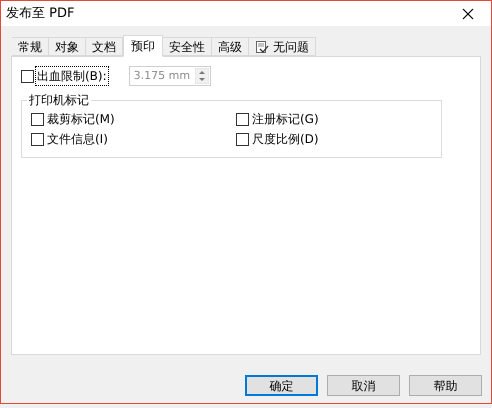 The height and width of the screenshot is (408, 492). What do you see at coordinates (281, 385) in the screenshot?
I see `dialog-button: 确定` at bounding box center [281, 385].